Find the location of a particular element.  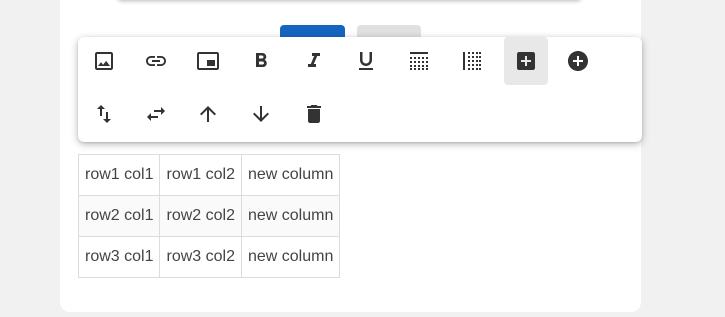

toggle-header-row-button is located at coordinates (419, 61).